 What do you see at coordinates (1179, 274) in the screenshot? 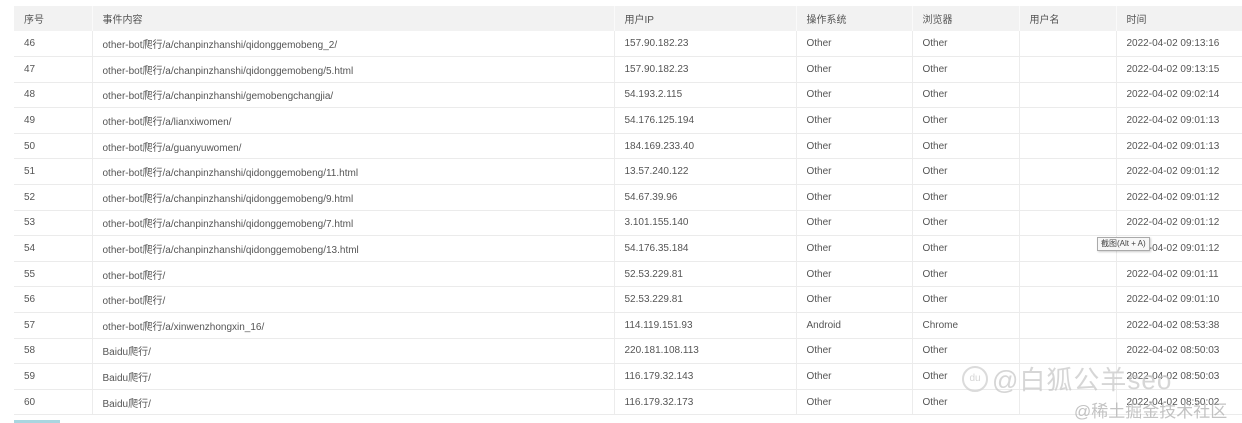
I see `cell-time: 2022-04-02 09:01:11` at bounding box center [1179, 274].